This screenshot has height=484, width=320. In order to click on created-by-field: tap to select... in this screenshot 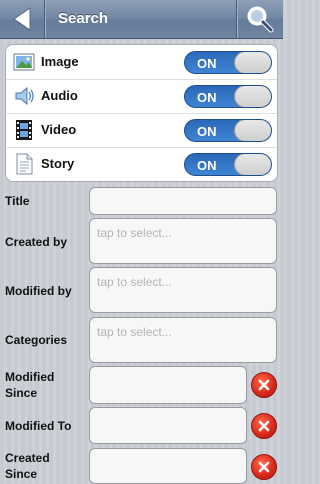, I will do `click(183, 241)`.